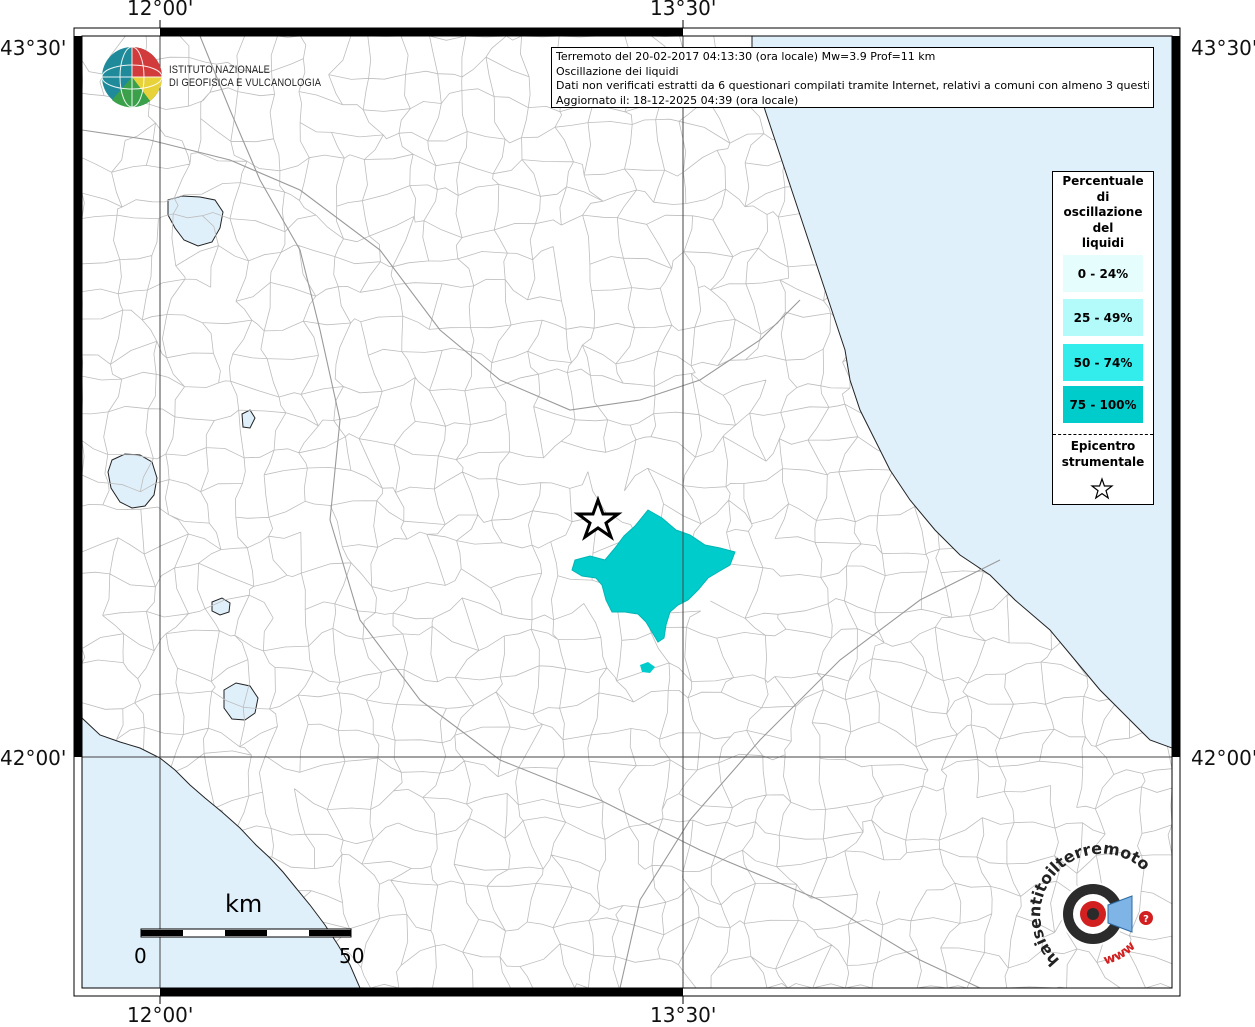  I want to click on legend-title-line: oscillazione, so click(1103, 212).